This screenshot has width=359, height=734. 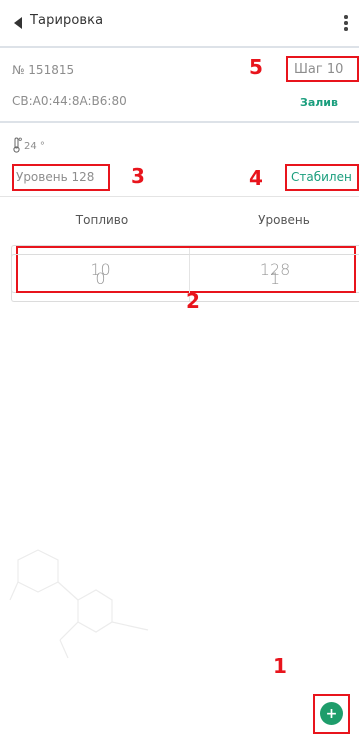 I want to click on temperature: 24 °, so click(x=34, y=146).